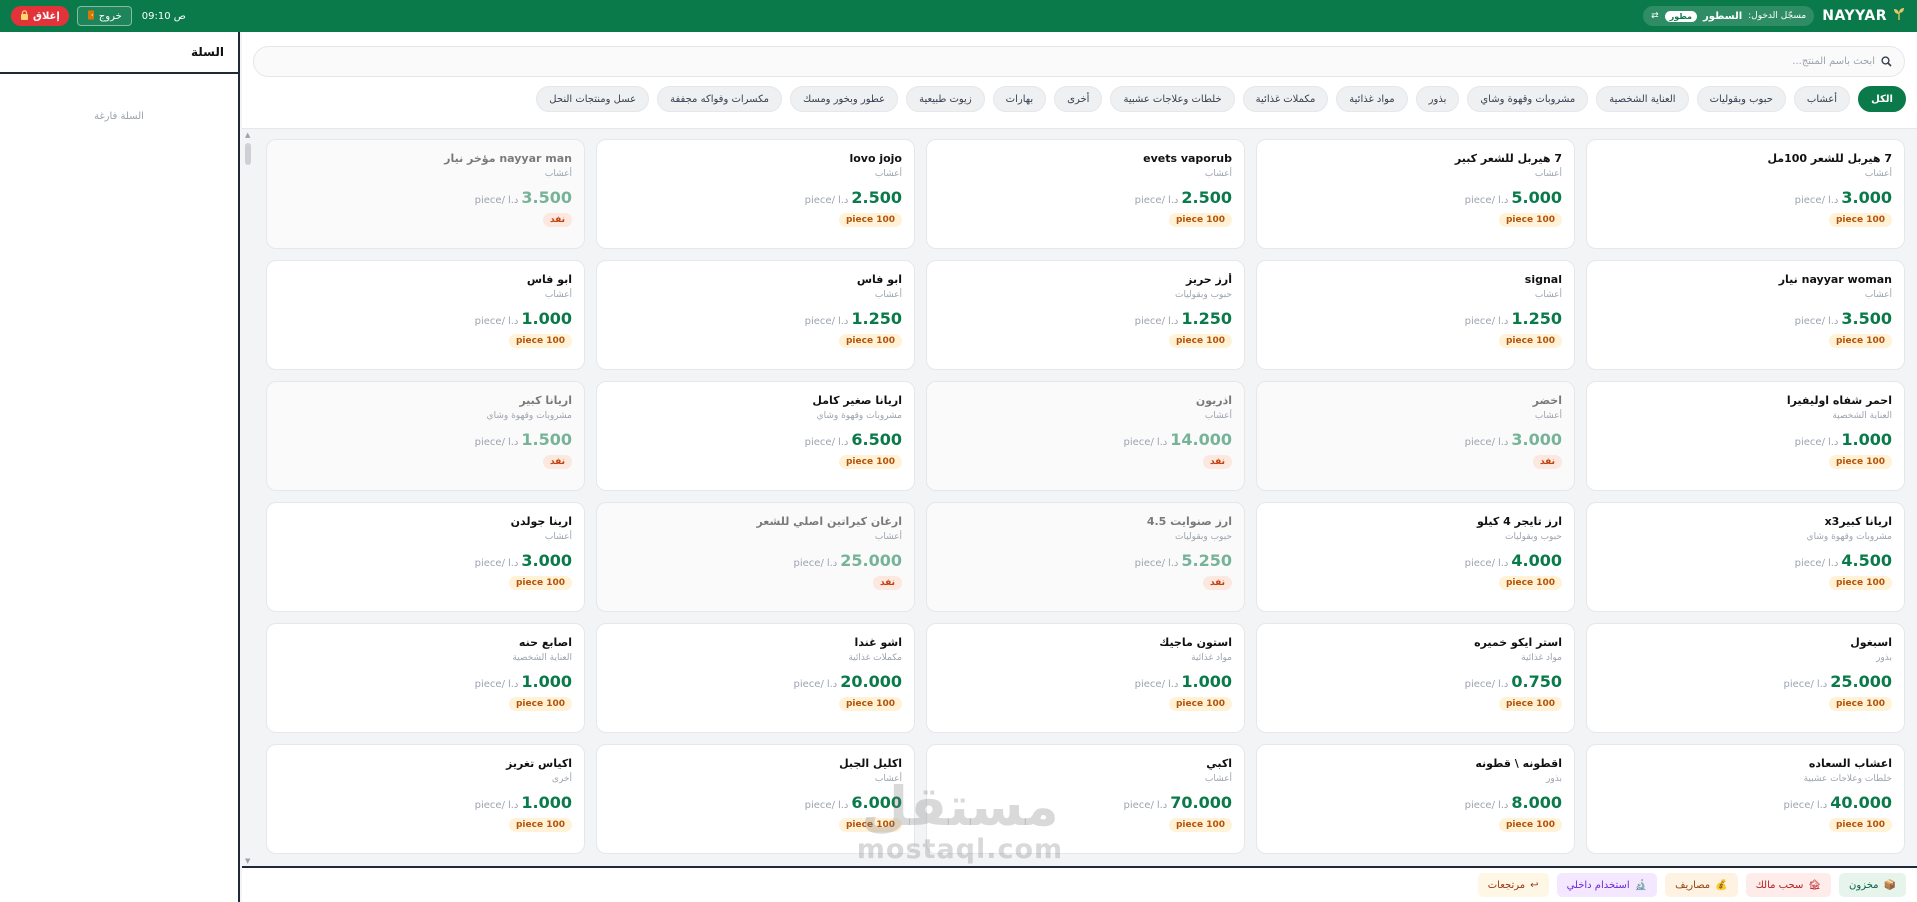 The height and width of the screenshot is (902, 1917). What do you see at coordinates (1701, 885) in the screenshot?
I see `expenses-button: 💰 مصاريف` at bounding box center [1701, 885].